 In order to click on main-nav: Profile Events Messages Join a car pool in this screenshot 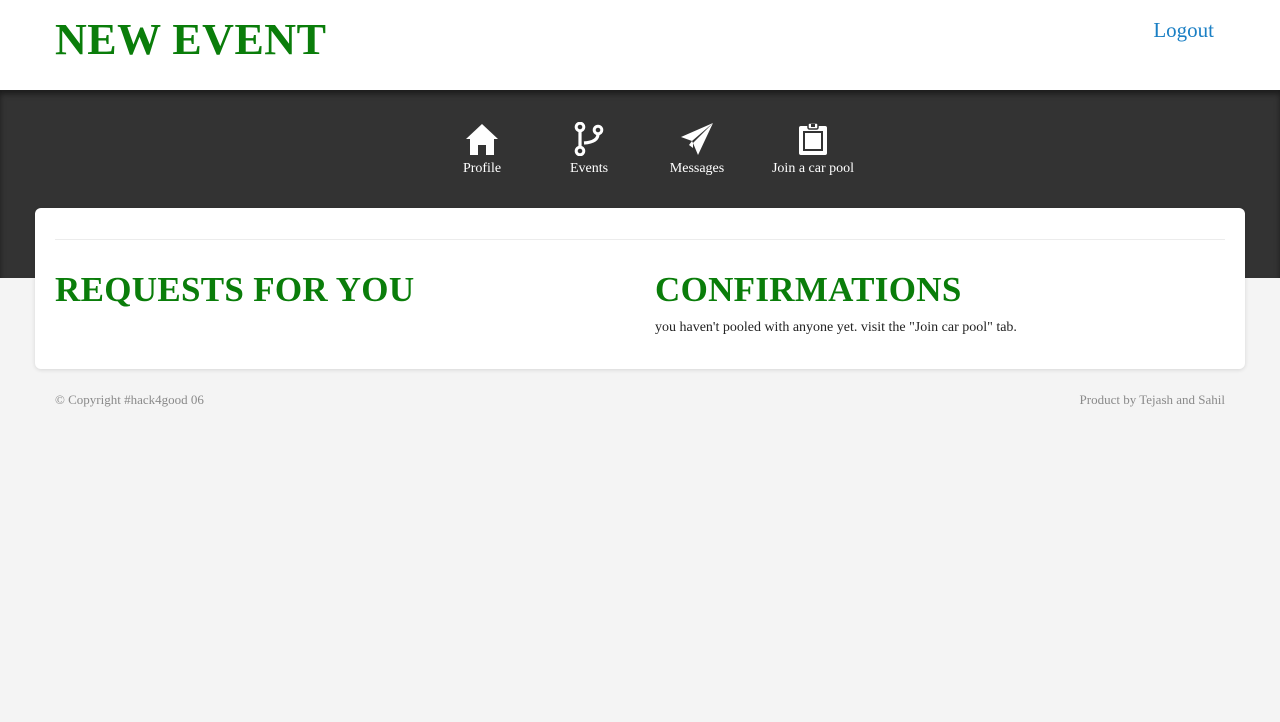, I will do `click(640, 154)`.